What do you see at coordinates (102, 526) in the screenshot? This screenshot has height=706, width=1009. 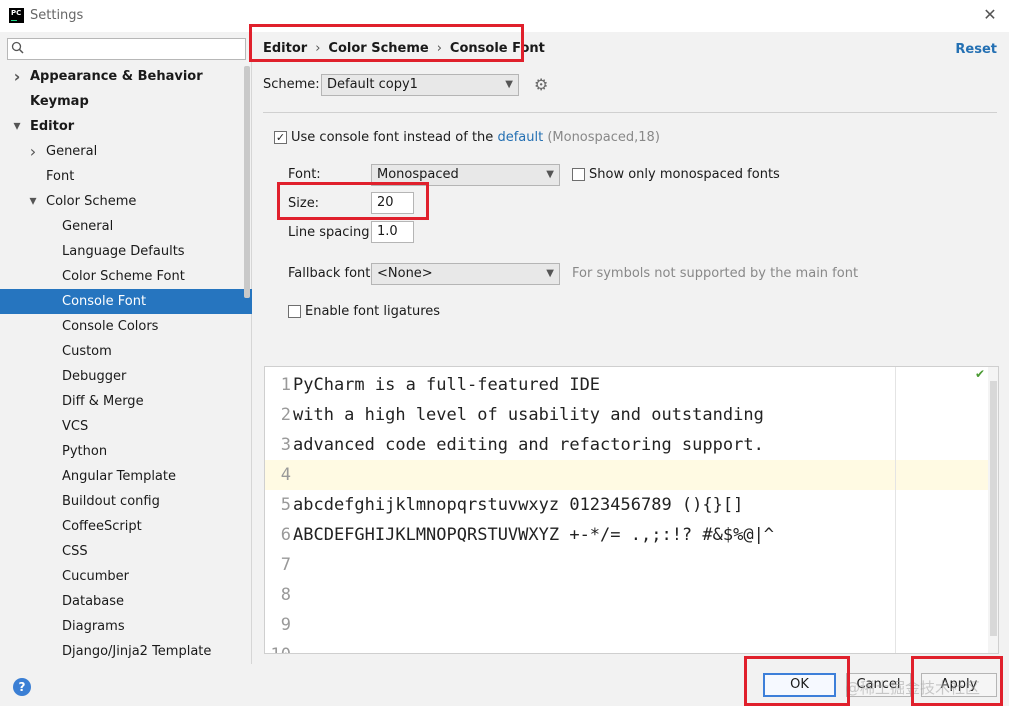 I see `sidebar-item-label: CoffeeScript` at bounding box center [102, 526].